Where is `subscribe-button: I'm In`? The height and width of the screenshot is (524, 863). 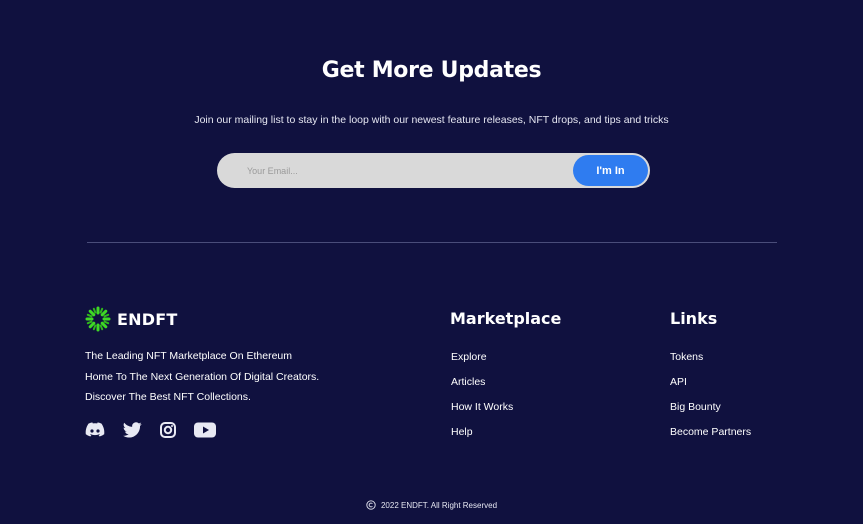
subscribe-button: I'm In is located at coordinates (610, 170).